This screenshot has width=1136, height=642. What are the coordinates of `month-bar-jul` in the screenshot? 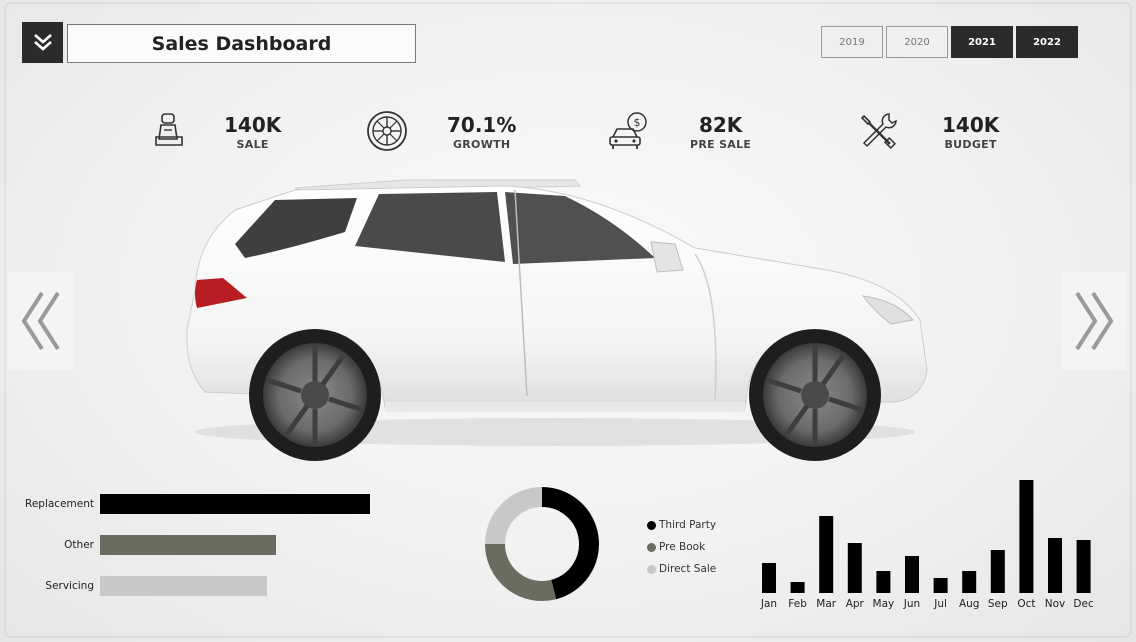 It's located at (940, 585).